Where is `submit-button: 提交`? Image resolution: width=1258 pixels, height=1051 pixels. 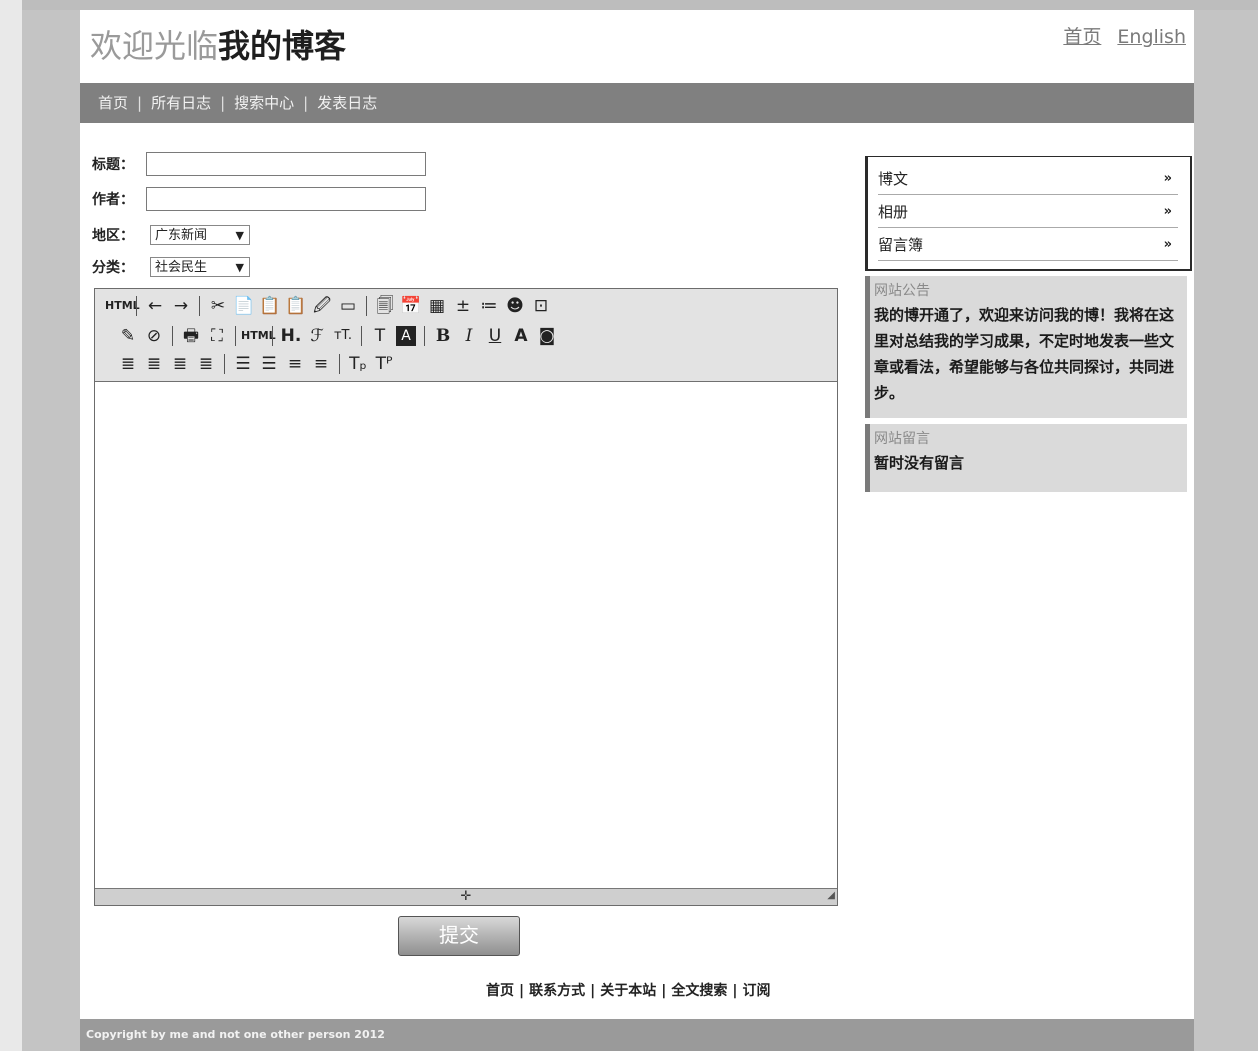
submit-button: 提交 is located at coordinates (459, 936).